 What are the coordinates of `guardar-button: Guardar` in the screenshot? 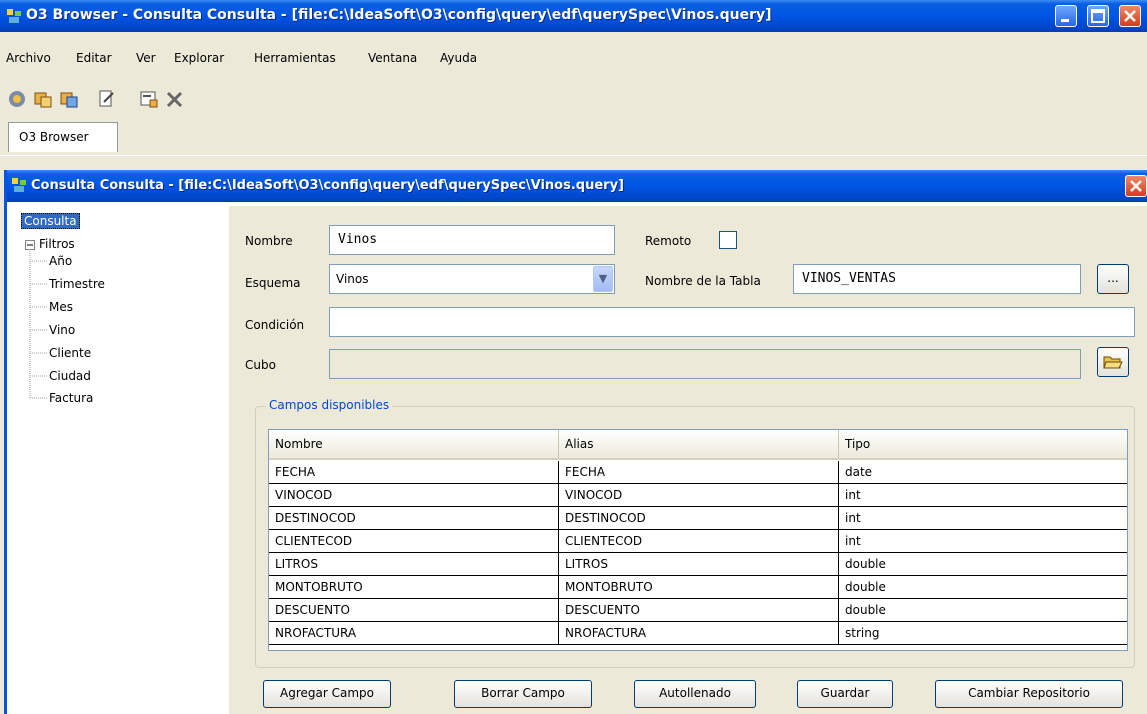 It's located at (845, 694).